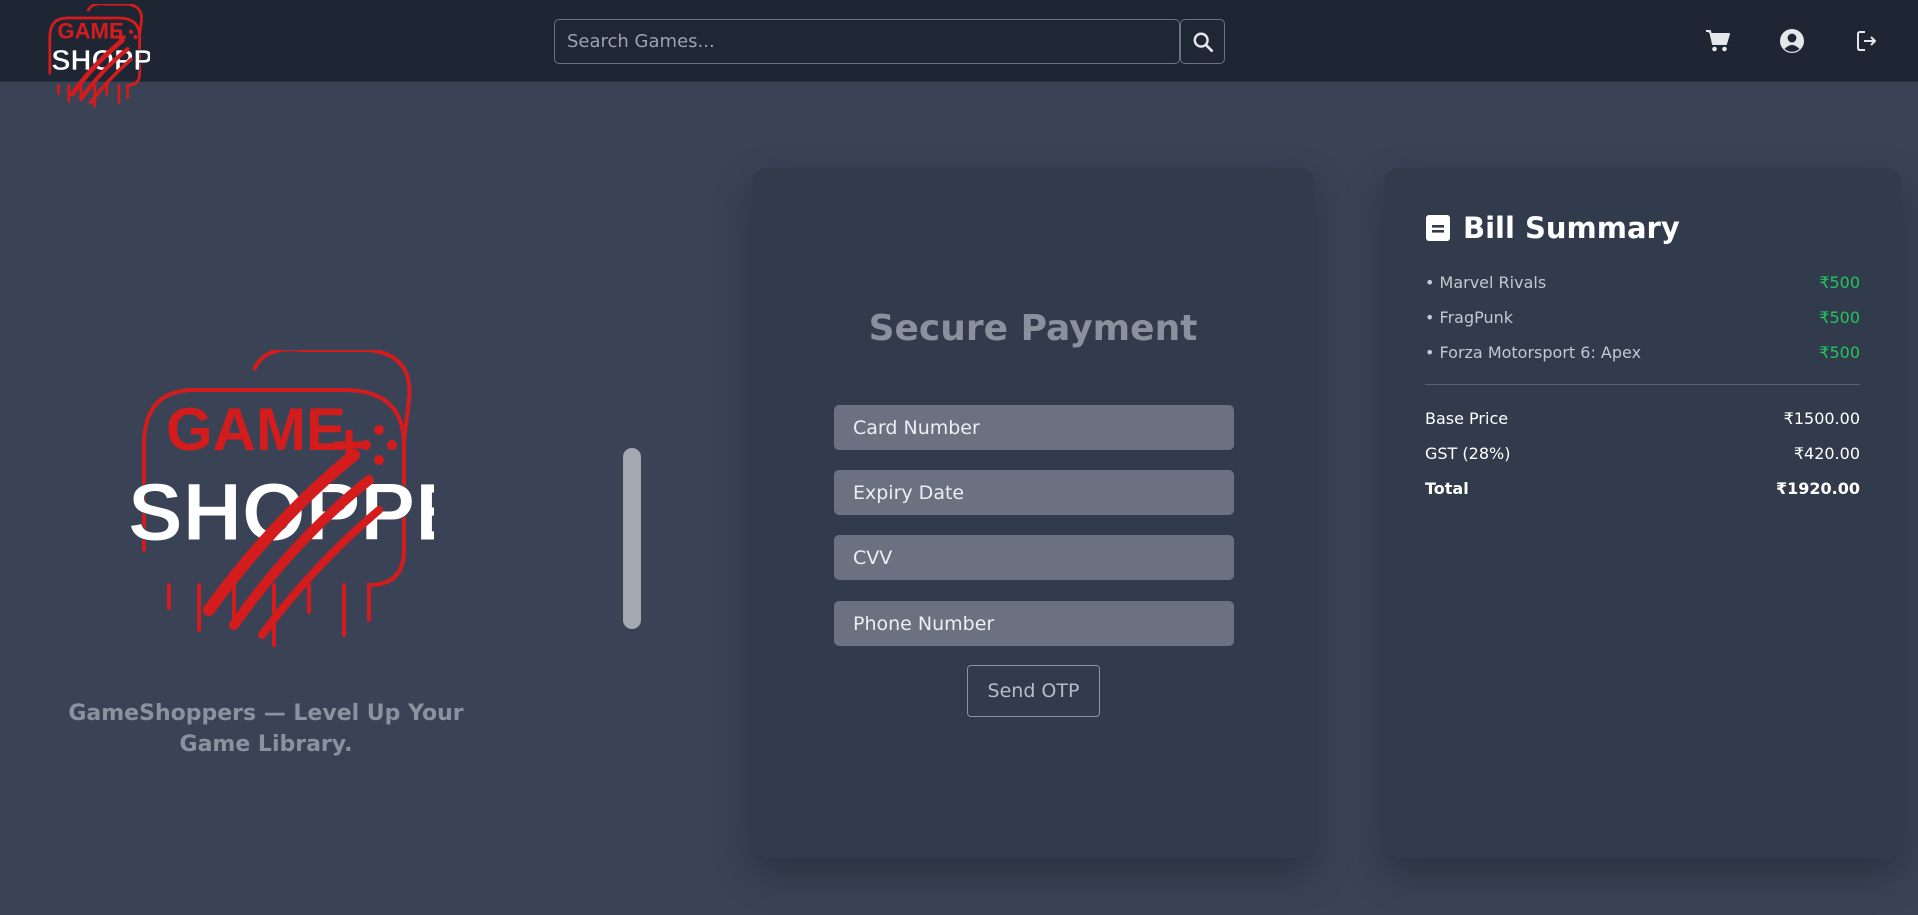 The height and width of the screenshot is (915, 1918). I want to click on gst-value: ₹420.00, so click(1826, 453).